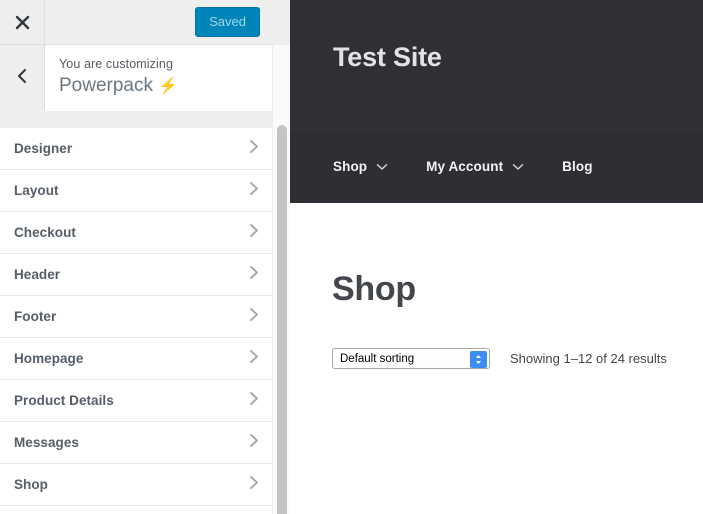 Image resolution: width=703 pixels, height=514 pixels. Describe the element at coordinates (136, 275) in the screenshot. I see `sidebar-item-header: Header` at that location.